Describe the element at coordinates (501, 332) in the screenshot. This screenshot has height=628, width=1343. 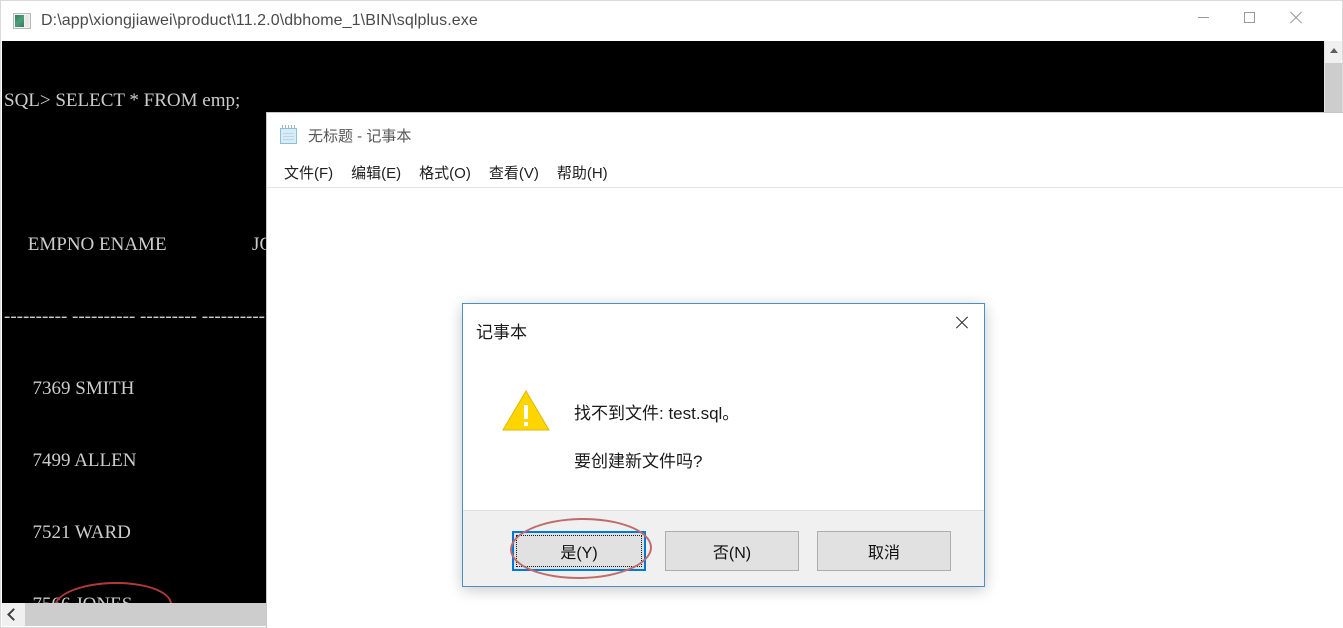
I see `dialog-title: 记事本` at that location.